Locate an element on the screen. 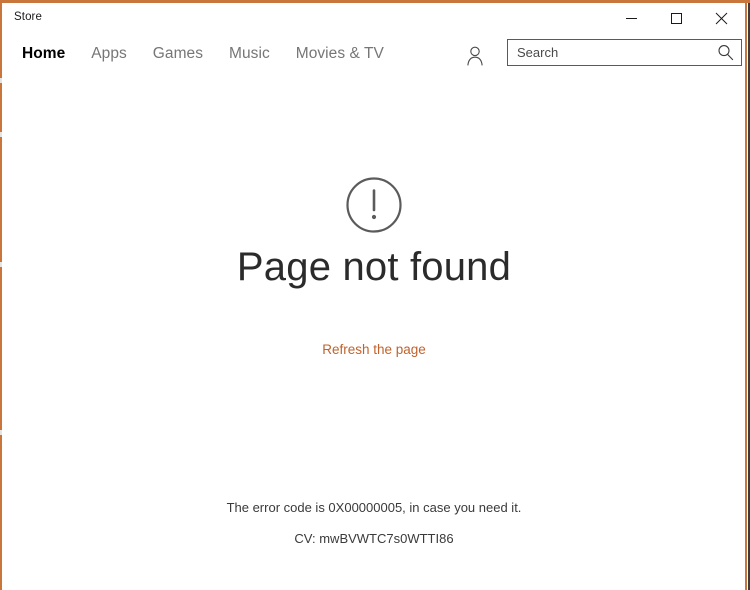  error-icon-wrap is located at coordinates (374, 205).